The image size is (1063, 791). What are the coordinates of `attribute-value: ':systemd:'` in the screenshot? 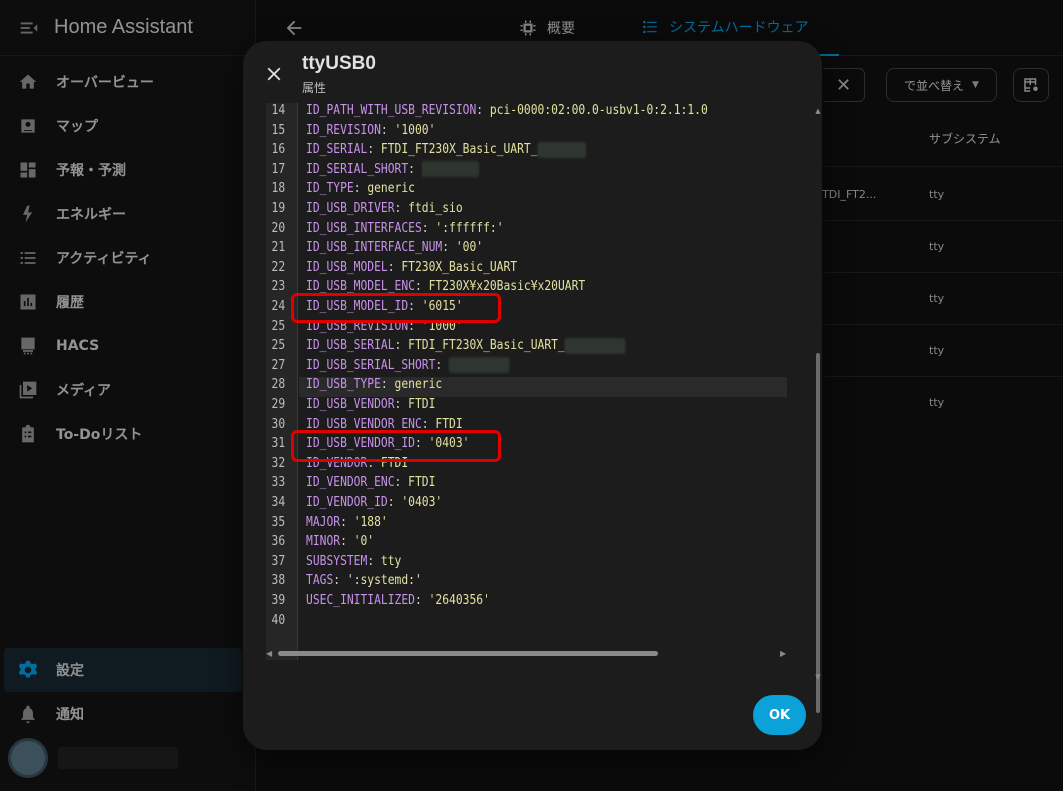 It's located at (384, 581).